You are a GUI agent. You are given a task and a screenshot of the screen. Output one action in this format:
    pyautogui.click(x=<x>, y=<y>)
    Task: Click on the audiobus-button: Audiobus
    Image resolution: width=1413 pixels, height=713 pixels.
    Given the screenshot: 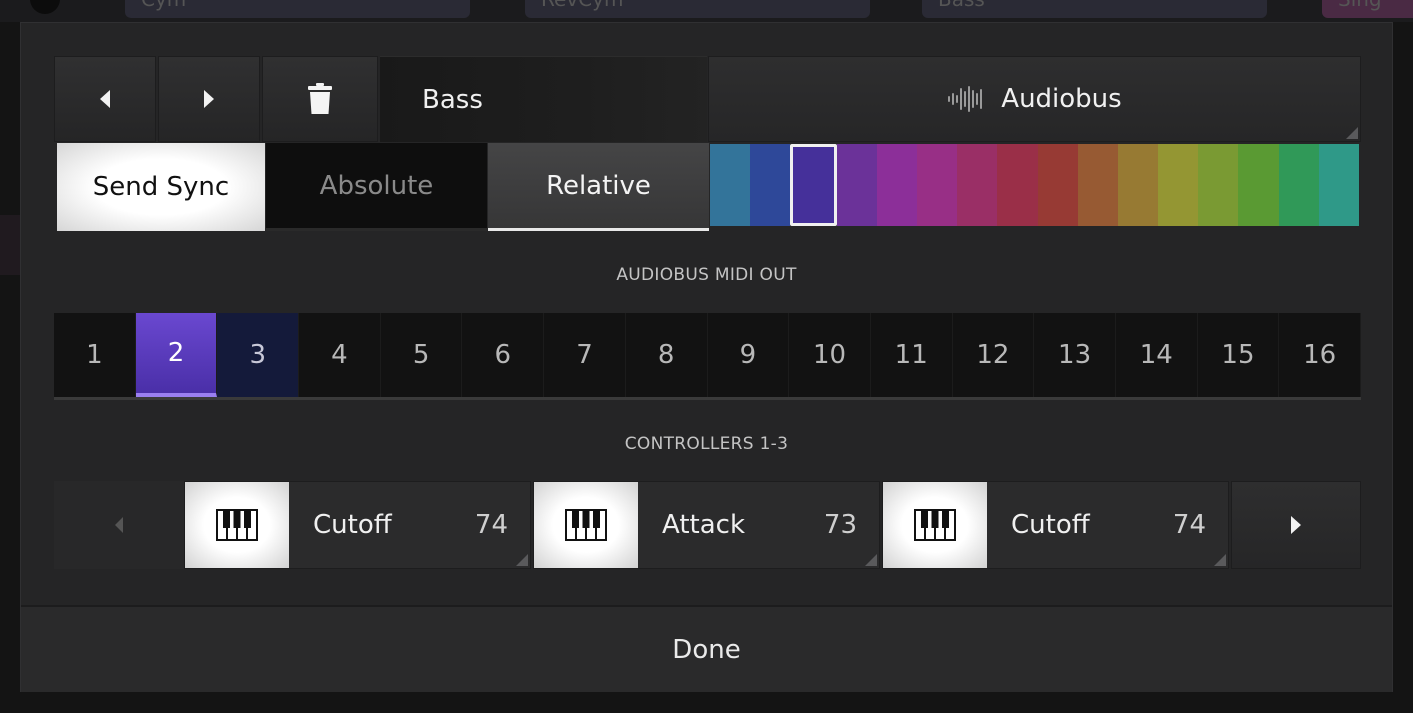 What is the action you would take?
    pyautogui.click(x=1034, y=99)
    